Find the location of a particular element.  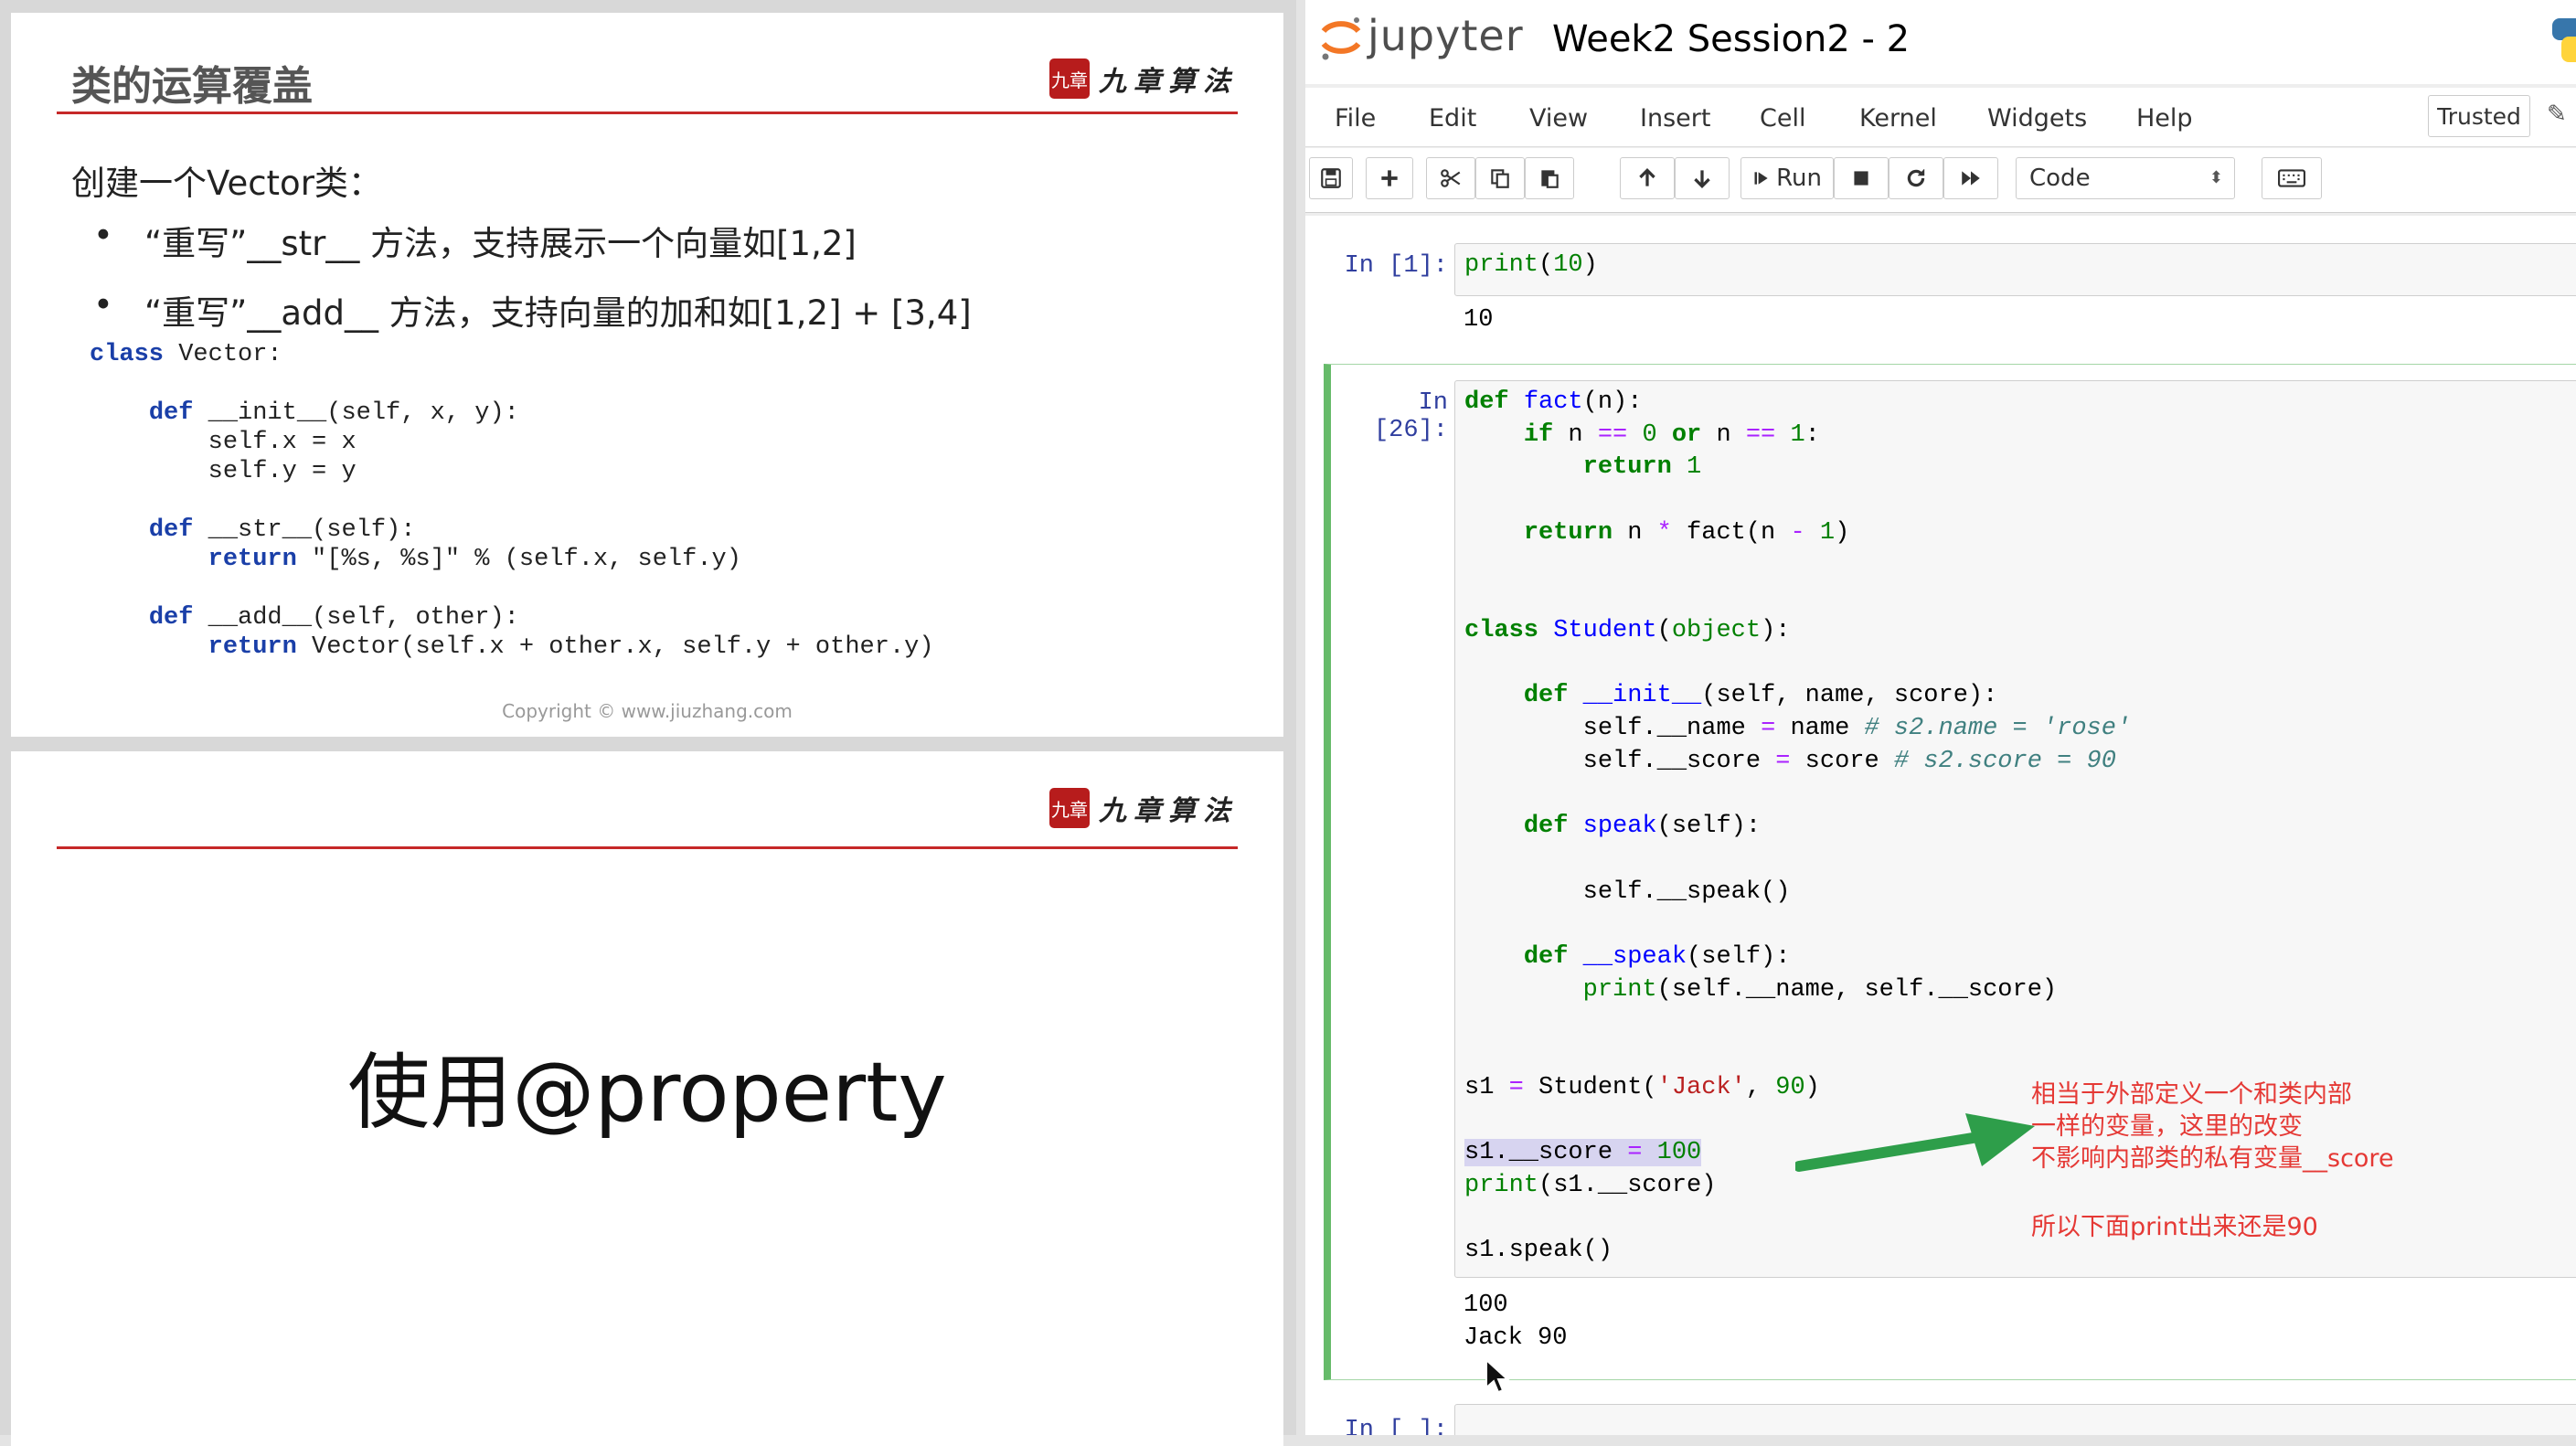

copy-button is located at coordinates (1500, 178).